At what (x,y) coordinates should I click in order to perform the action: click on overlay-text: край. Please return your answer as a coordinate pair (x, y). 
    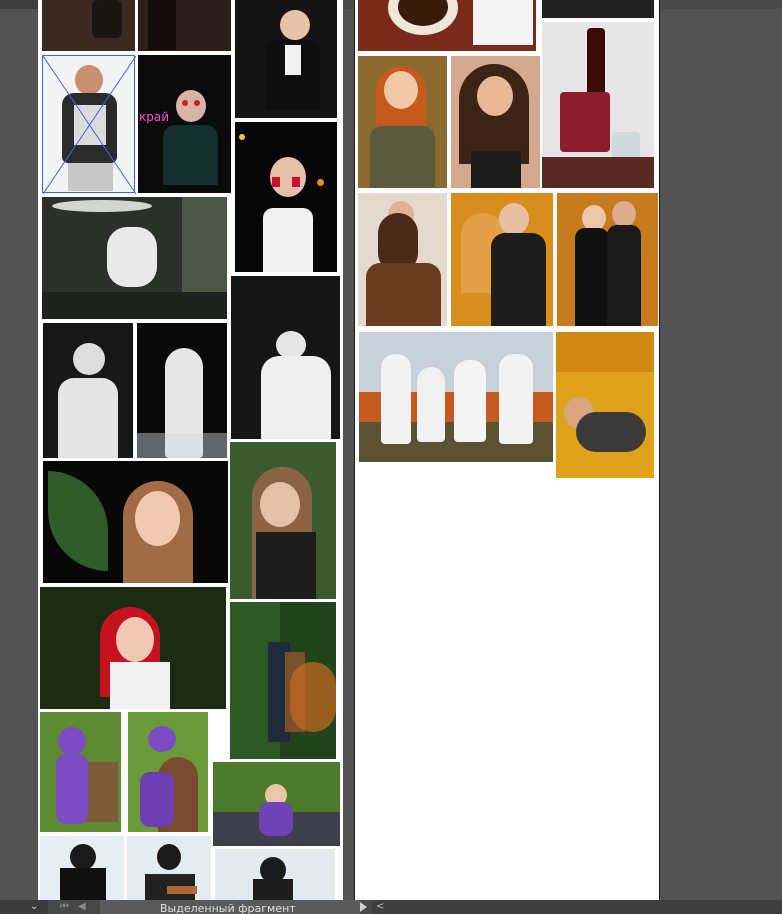
    Looking at the image, I should click on (154, 117).